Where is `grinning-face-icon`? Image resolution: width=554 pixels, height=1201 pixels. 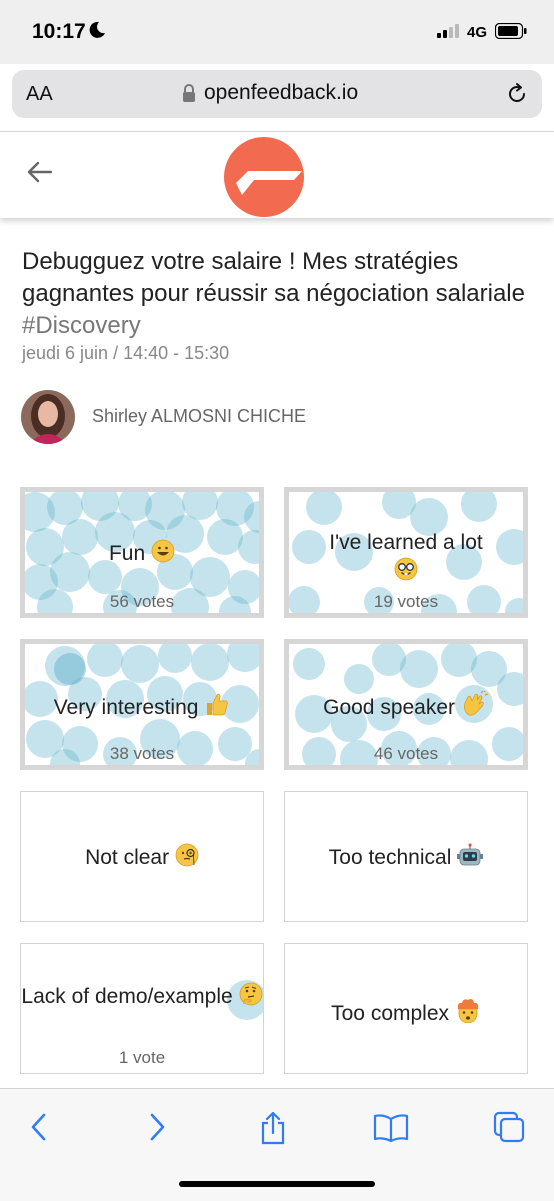
grinning-face-icon is located at coordinates (163, 551).